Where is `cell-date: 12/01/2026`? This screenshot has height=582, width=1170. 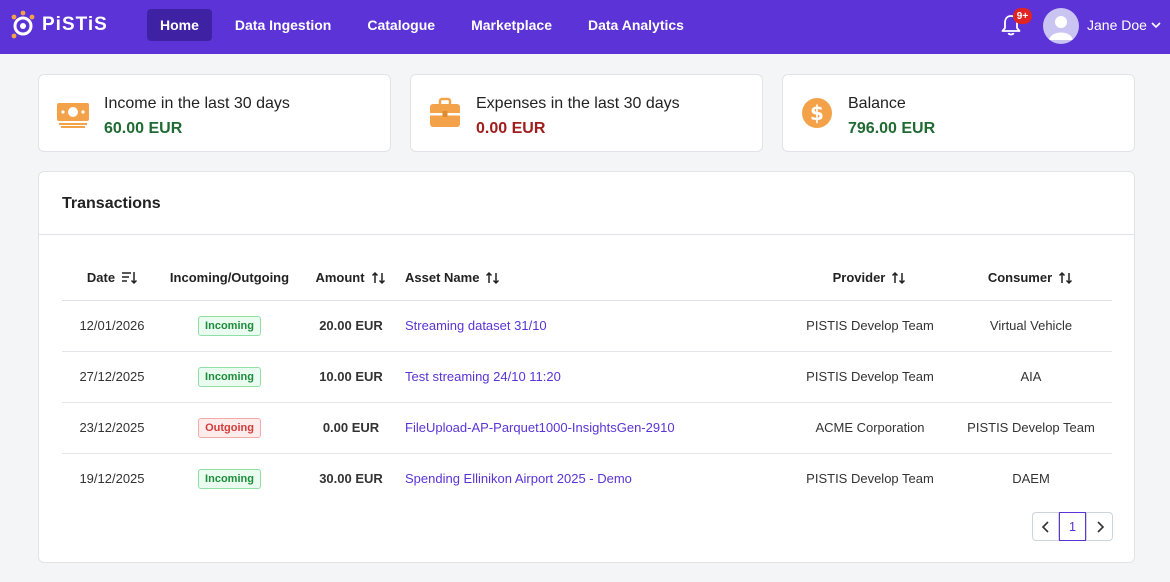
cell-date: 12/01/2026 is located at coordinates (112, 326).